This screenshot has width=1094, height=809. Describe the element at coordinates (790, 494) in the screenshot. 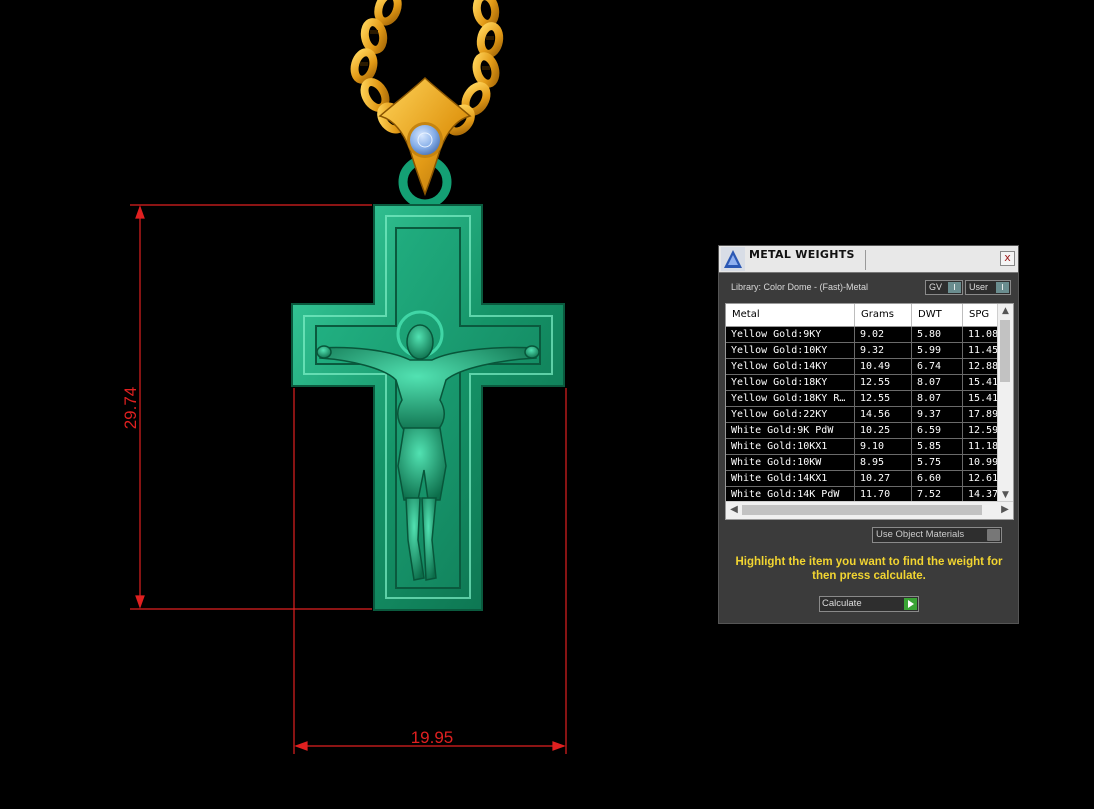

I see `metal-cell: White Gold:14K PdW` at that location.